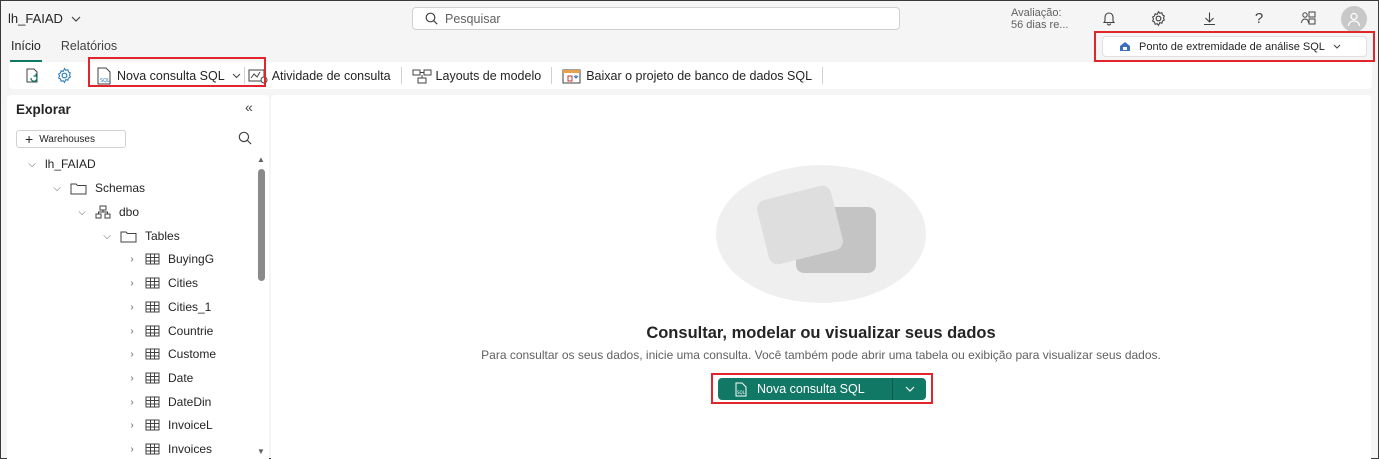 The width and height of the screenshot is (1379, 459). I want to click on endpoint-label: Ponto de extremidade de análise SQL, so click(1232, 46).